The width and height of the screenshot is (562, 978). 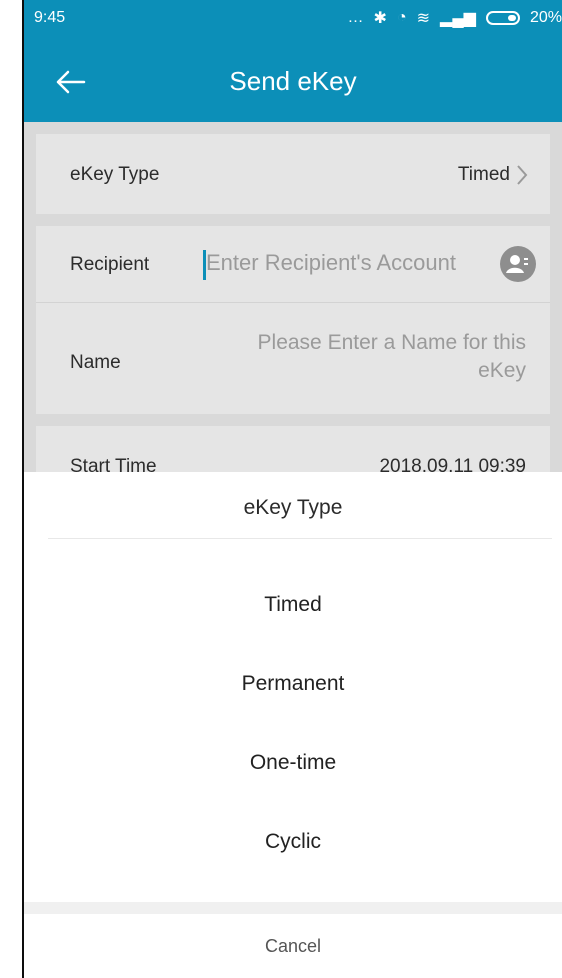 I want to click on ekey-type-card: eKey Type Timed, so click(x=293, y=174).